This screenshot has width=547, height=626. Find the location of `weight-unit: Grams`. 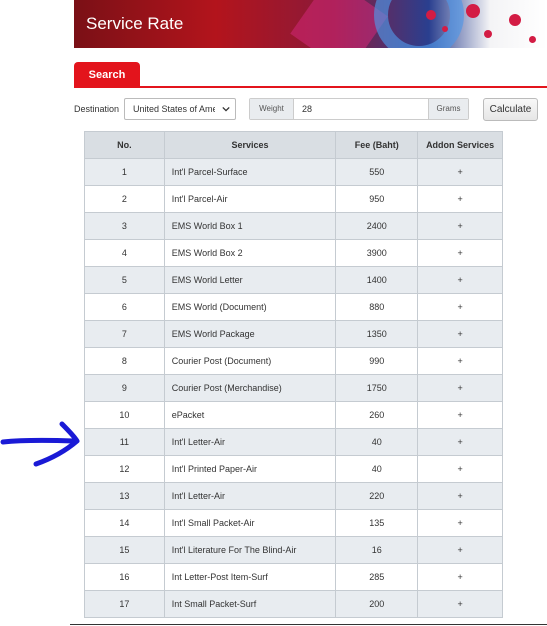

weight-unit: Grams is located at coordinates (448, 109).